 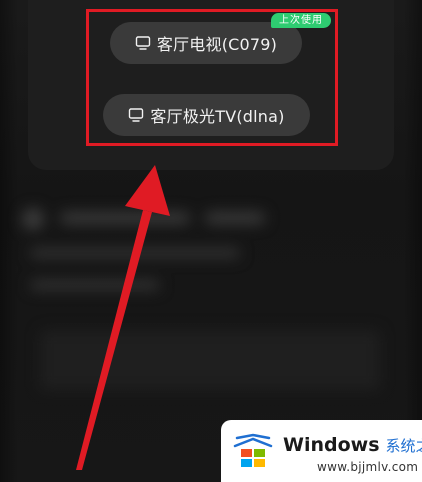 What do you see at coordinates (253, 450) in the screenshot?
I see `windows-logo-icon` at bounding box center [253, 450].